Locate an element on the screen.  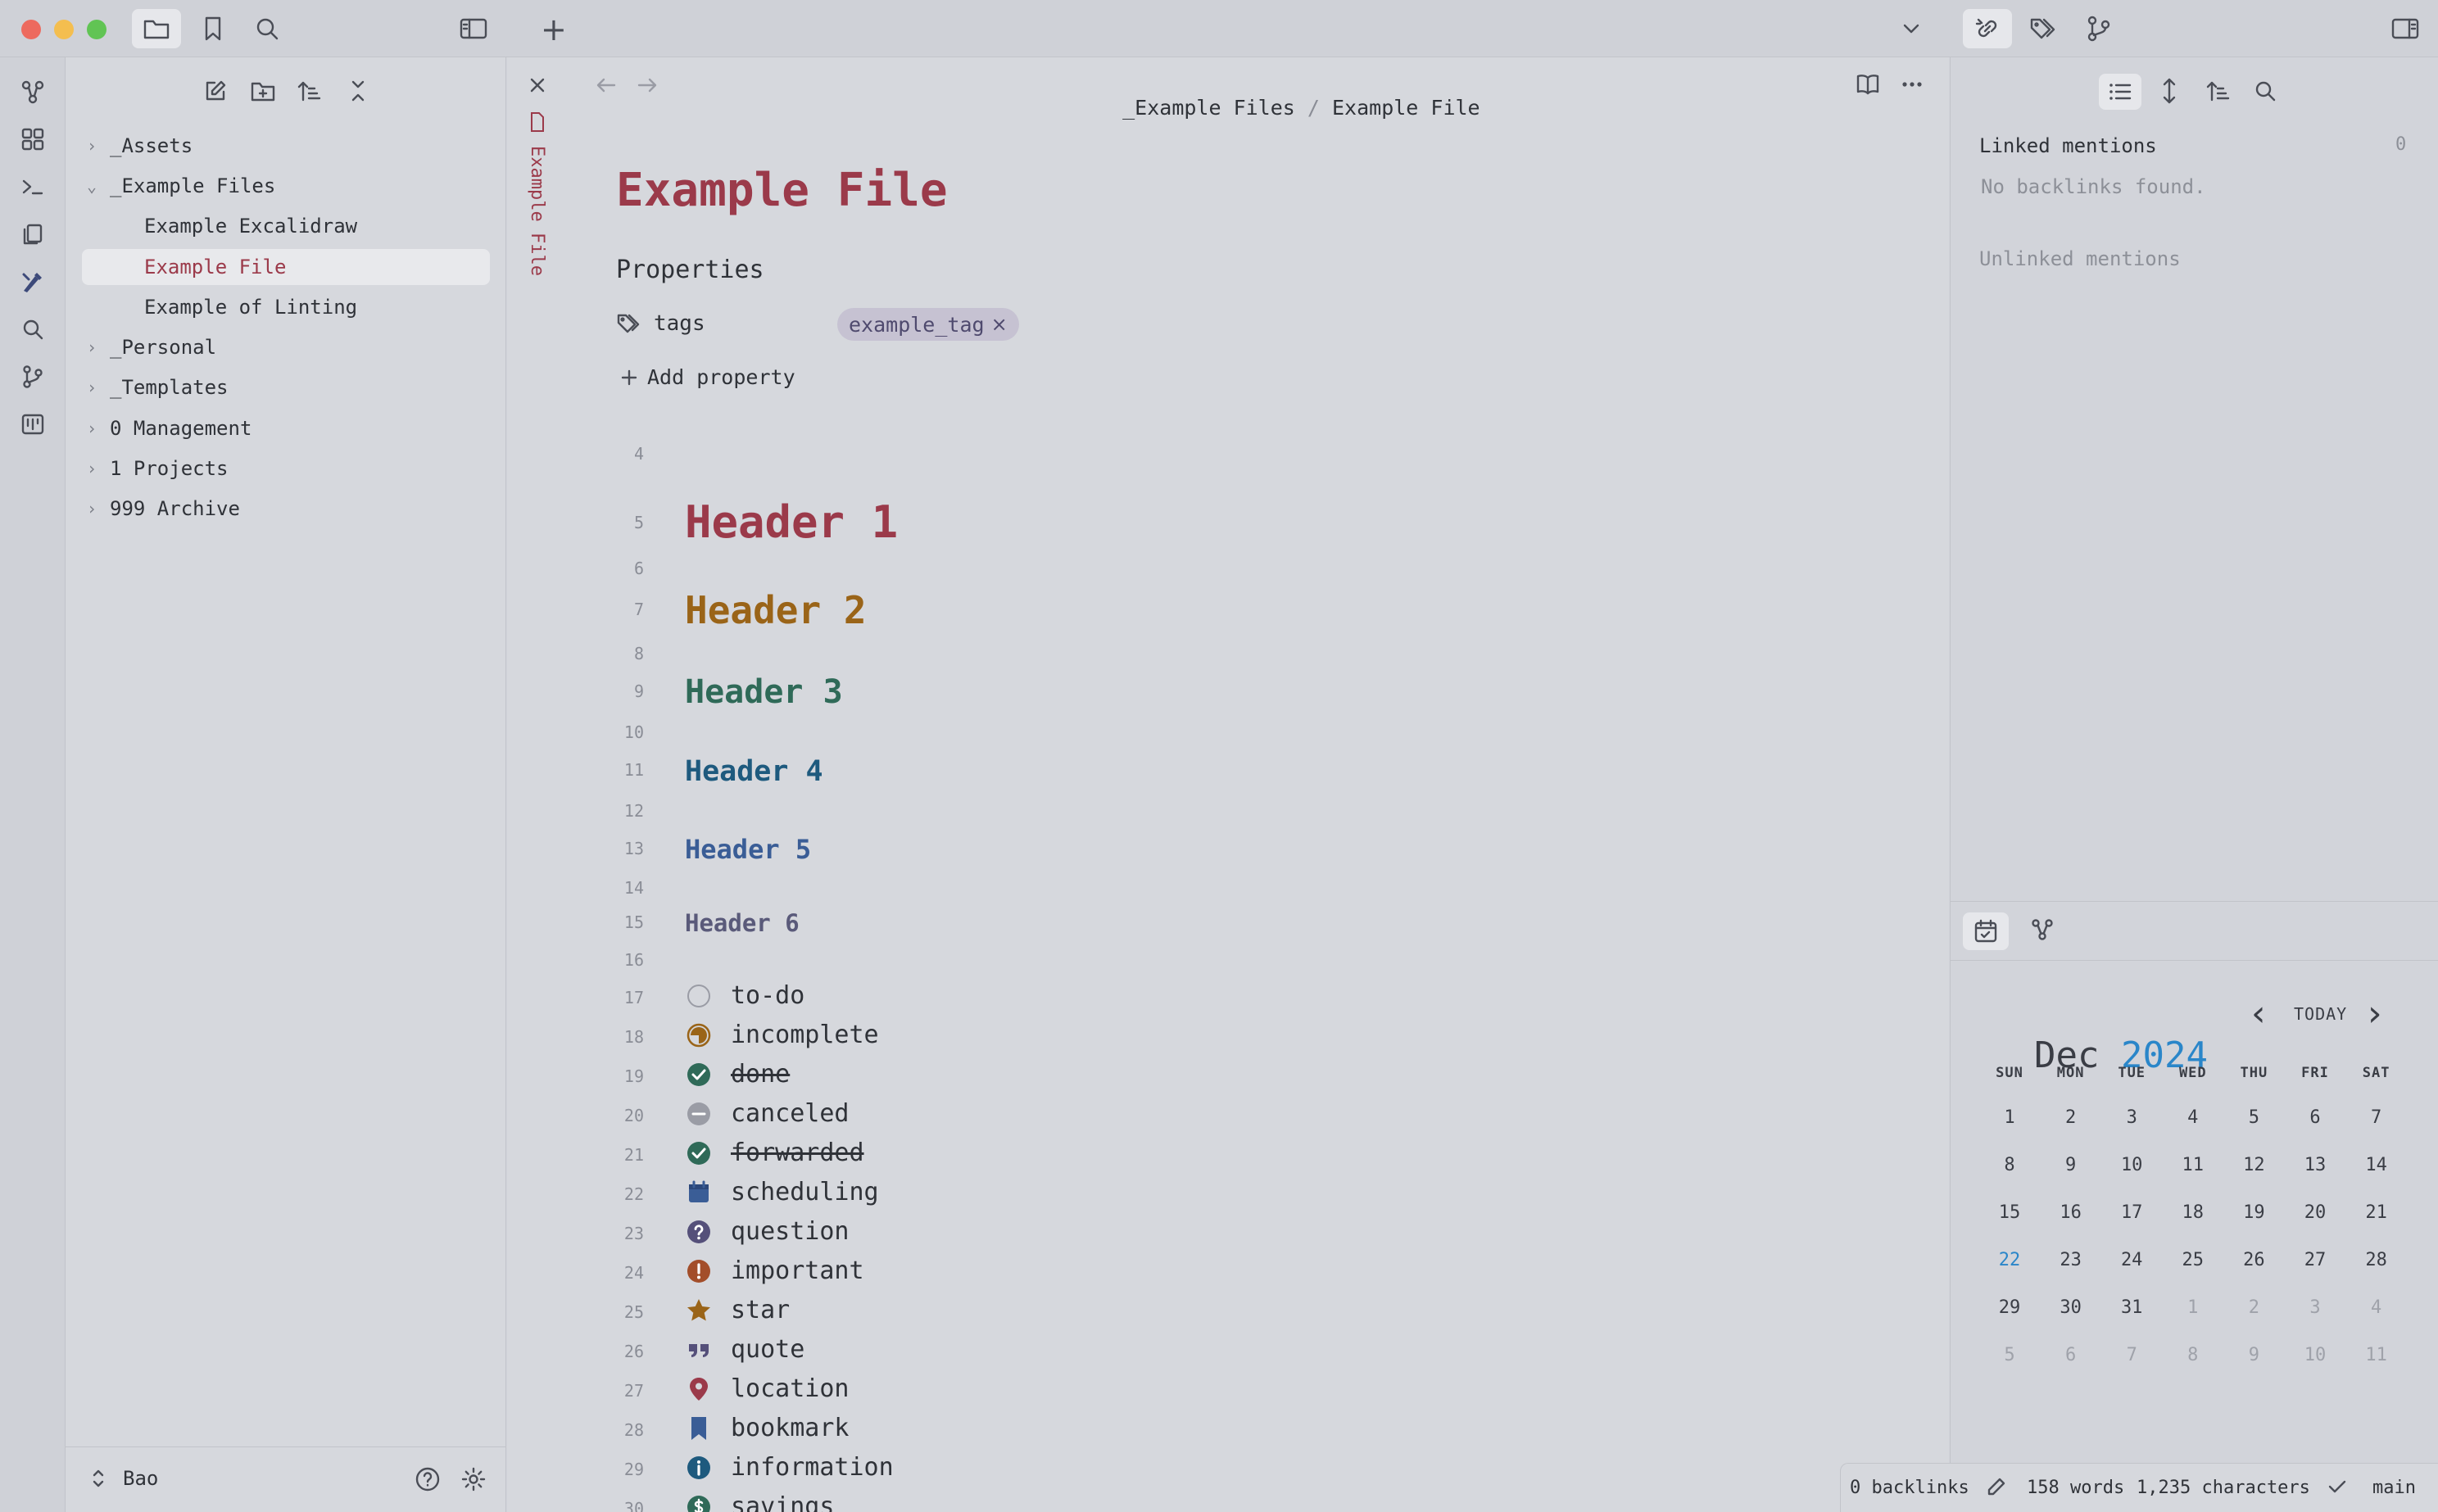
calendar-day: 25 is located at coordinates (2193, 1260).